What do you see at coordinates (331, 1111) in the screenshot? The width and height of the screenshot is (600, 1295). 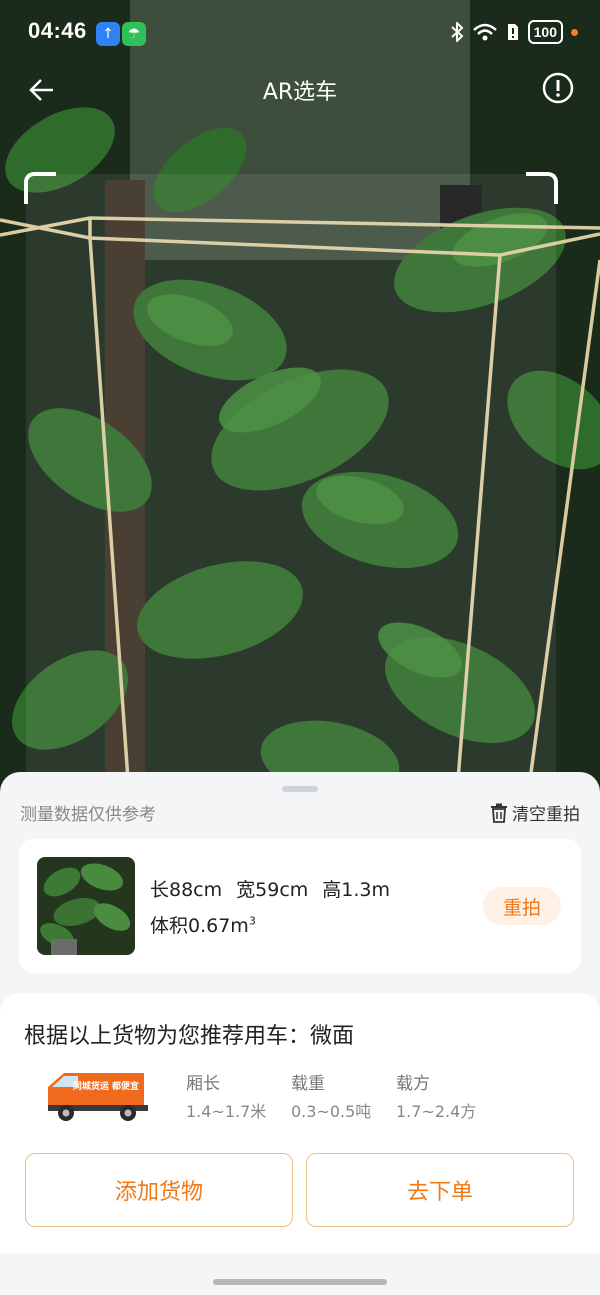 I see `spec-value: 0.3~0.5吨` at bounding box center [331, 1111].